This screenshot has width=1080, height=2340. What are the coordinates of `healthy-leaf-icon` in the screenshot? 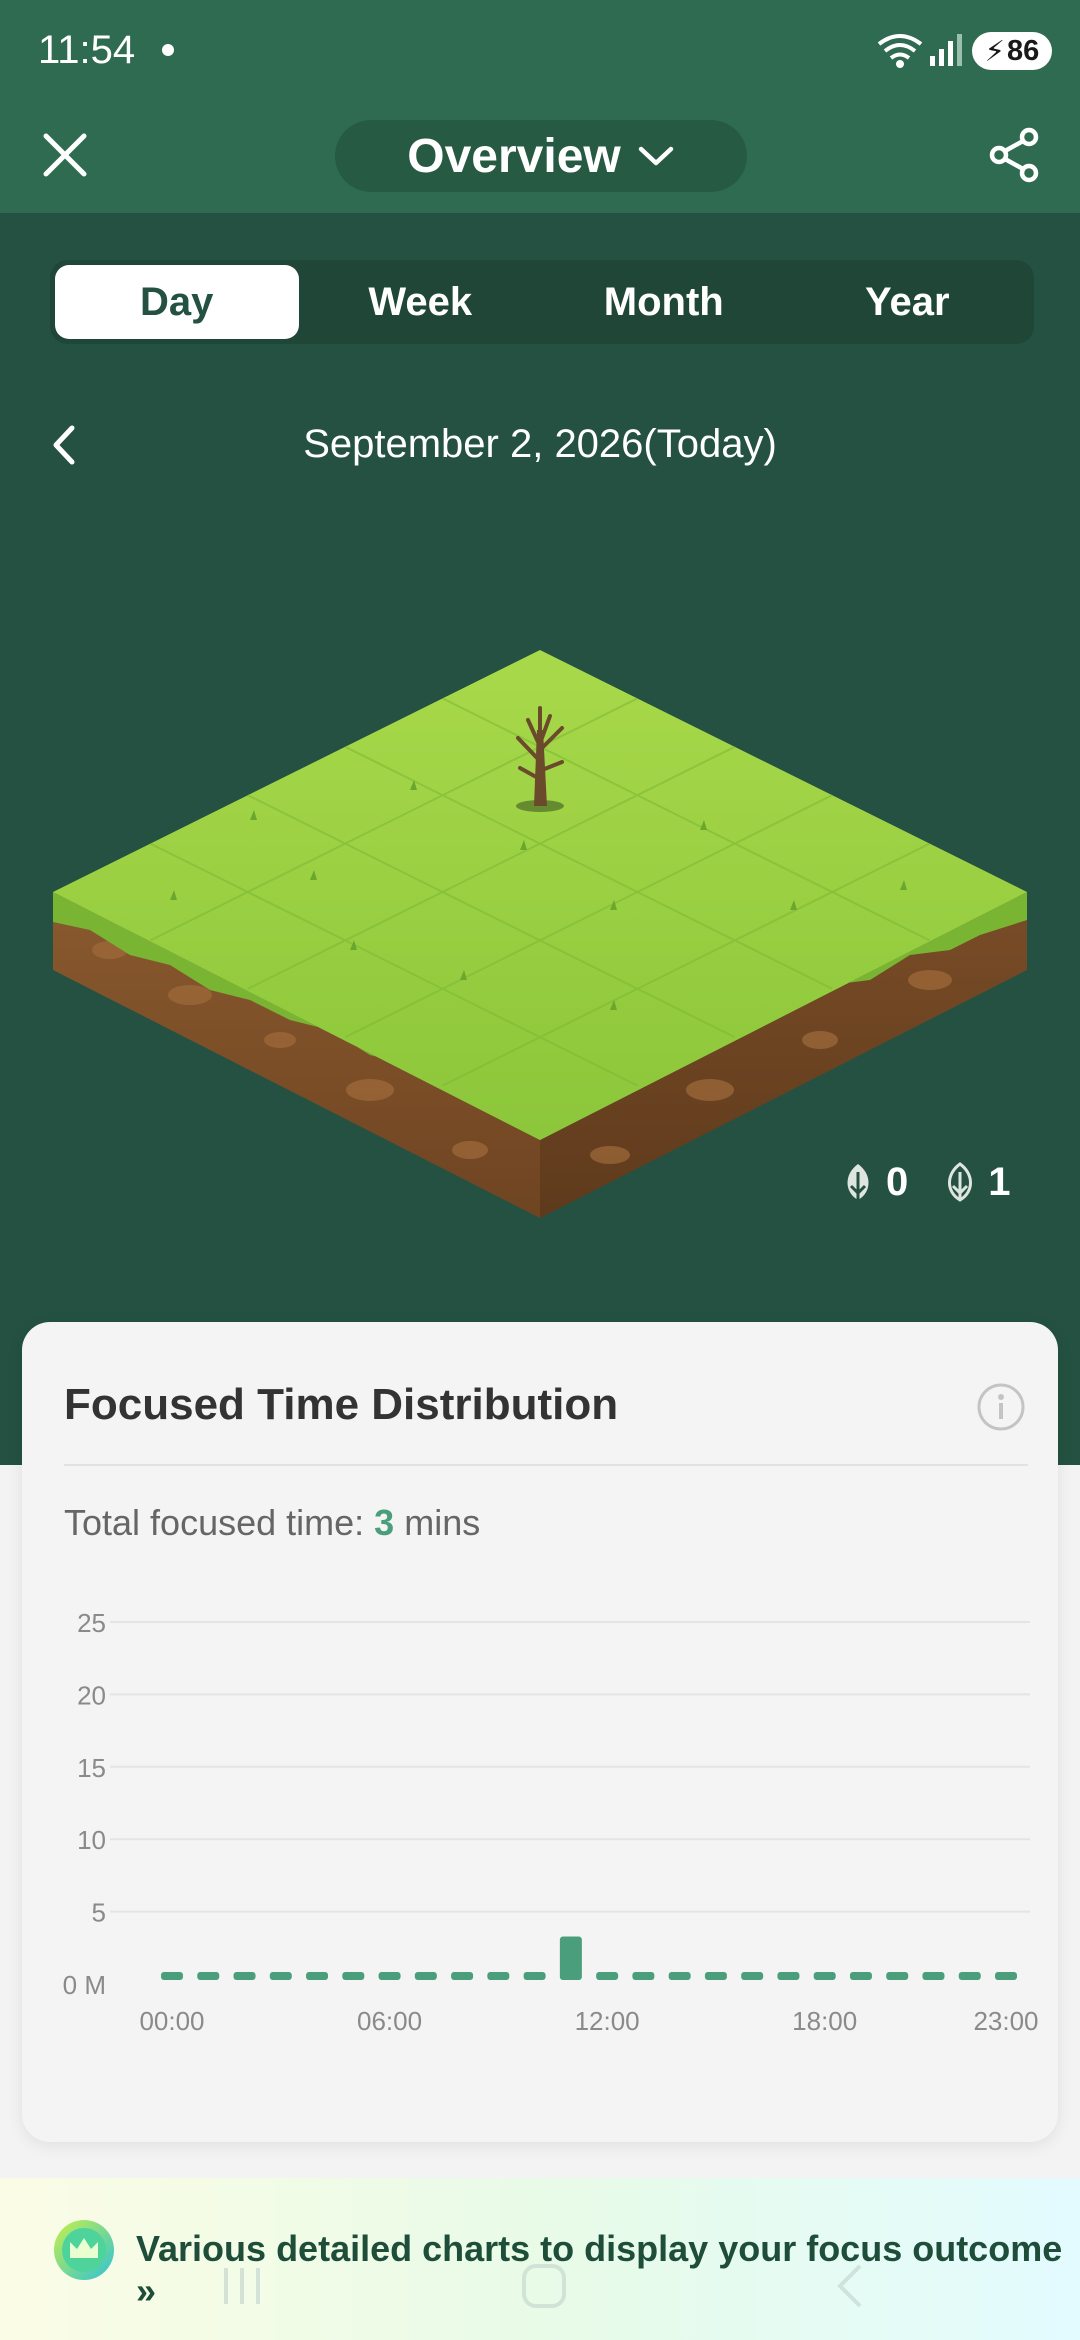 It's located at (960, 1181).